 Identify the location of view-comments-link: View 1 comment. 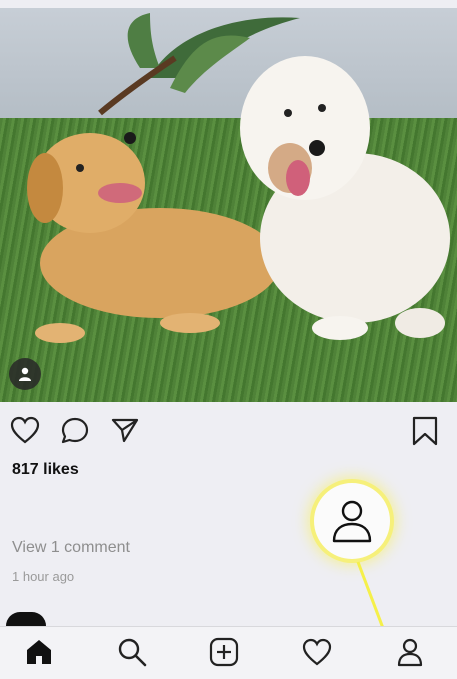
(71, 548).